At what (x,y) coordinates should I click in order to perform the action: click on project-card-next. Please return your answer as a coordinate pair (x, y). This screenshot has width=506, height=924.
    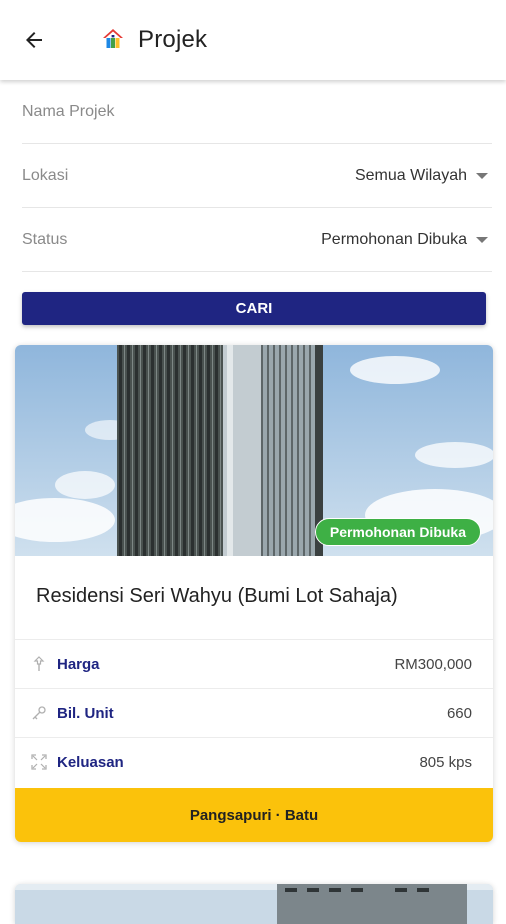
    Looking at the image, I should click on (254, 904).